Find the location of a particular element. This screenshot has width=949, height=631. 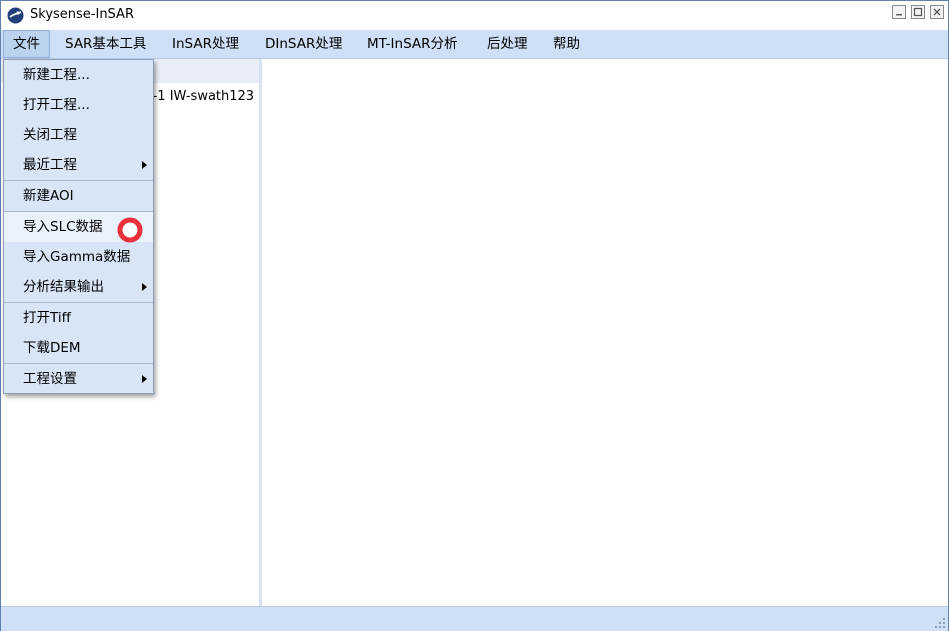

menu-close-project-label: 关闭工程 is located at coordinates (50, 135).